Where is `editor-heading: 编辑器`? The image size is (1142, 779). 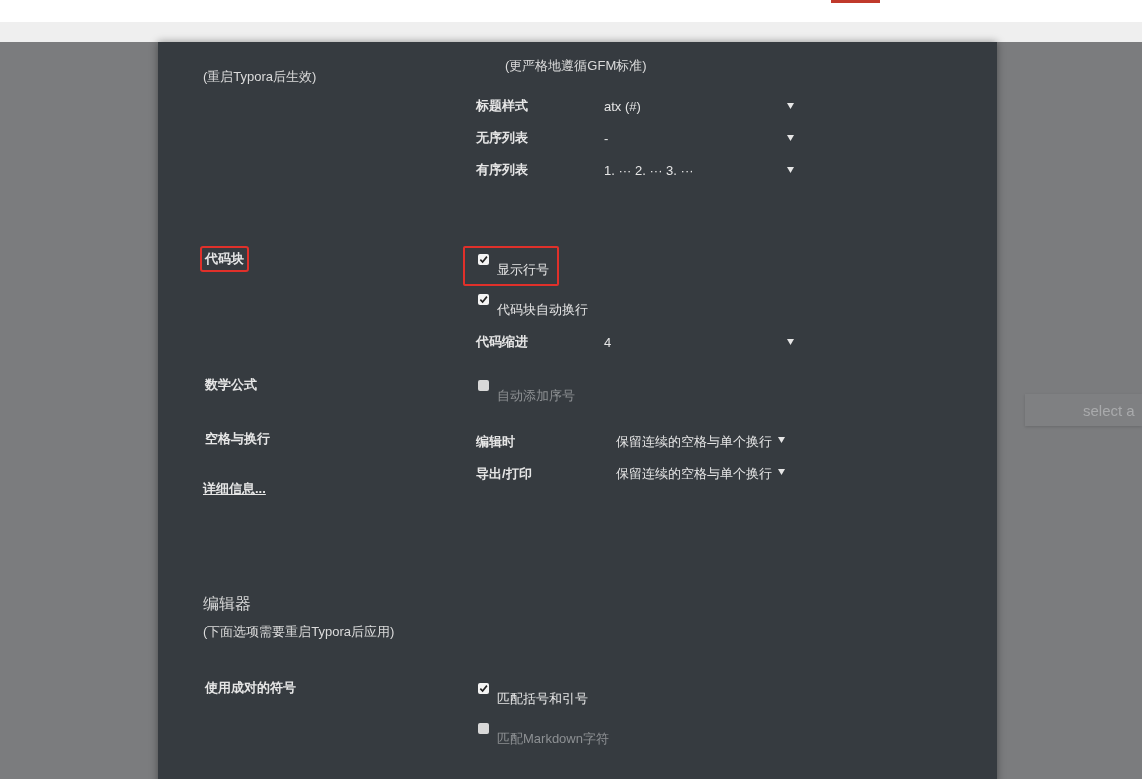
editor-heading: 编辑器 is located at coordinates (227, 604).